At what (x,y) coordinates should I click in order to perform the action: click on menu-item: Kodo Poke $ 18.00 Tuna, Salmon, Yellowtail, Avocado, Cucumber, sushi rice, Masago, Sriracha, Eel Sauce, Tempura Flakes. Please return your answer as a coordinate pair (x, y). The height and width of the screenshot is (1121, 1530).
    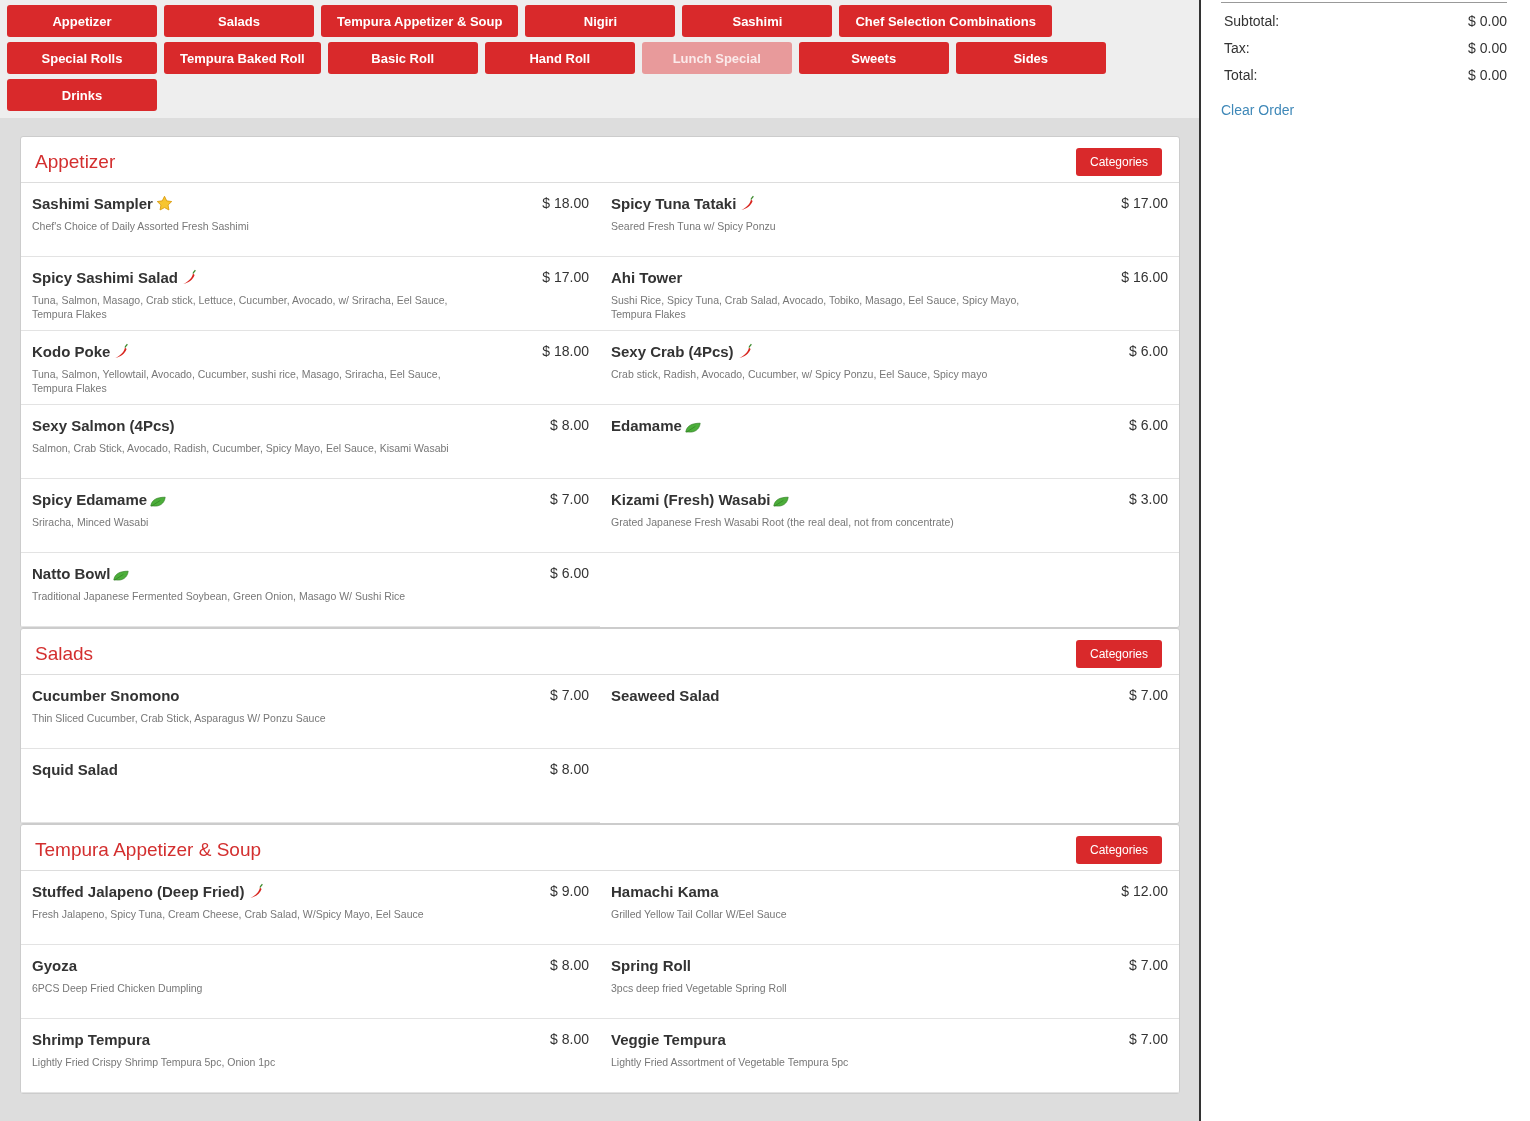
    Looking at the image, I should click on (310, 368).